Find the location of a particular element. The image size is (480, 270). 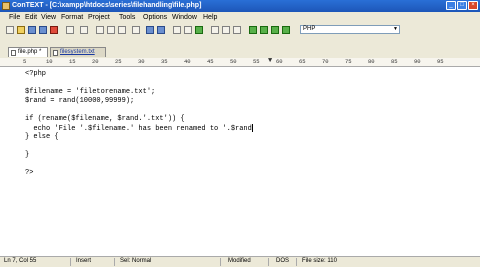

ruler-tick: 35 is located at coordinates (164, 61).